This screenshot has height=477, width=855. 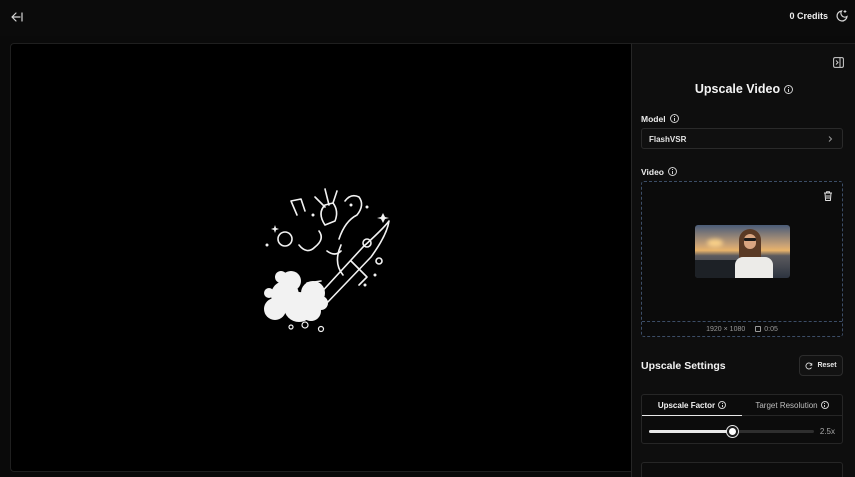 I want to click on panel-title-text: Upscale Video, so click(x=737, y=89).